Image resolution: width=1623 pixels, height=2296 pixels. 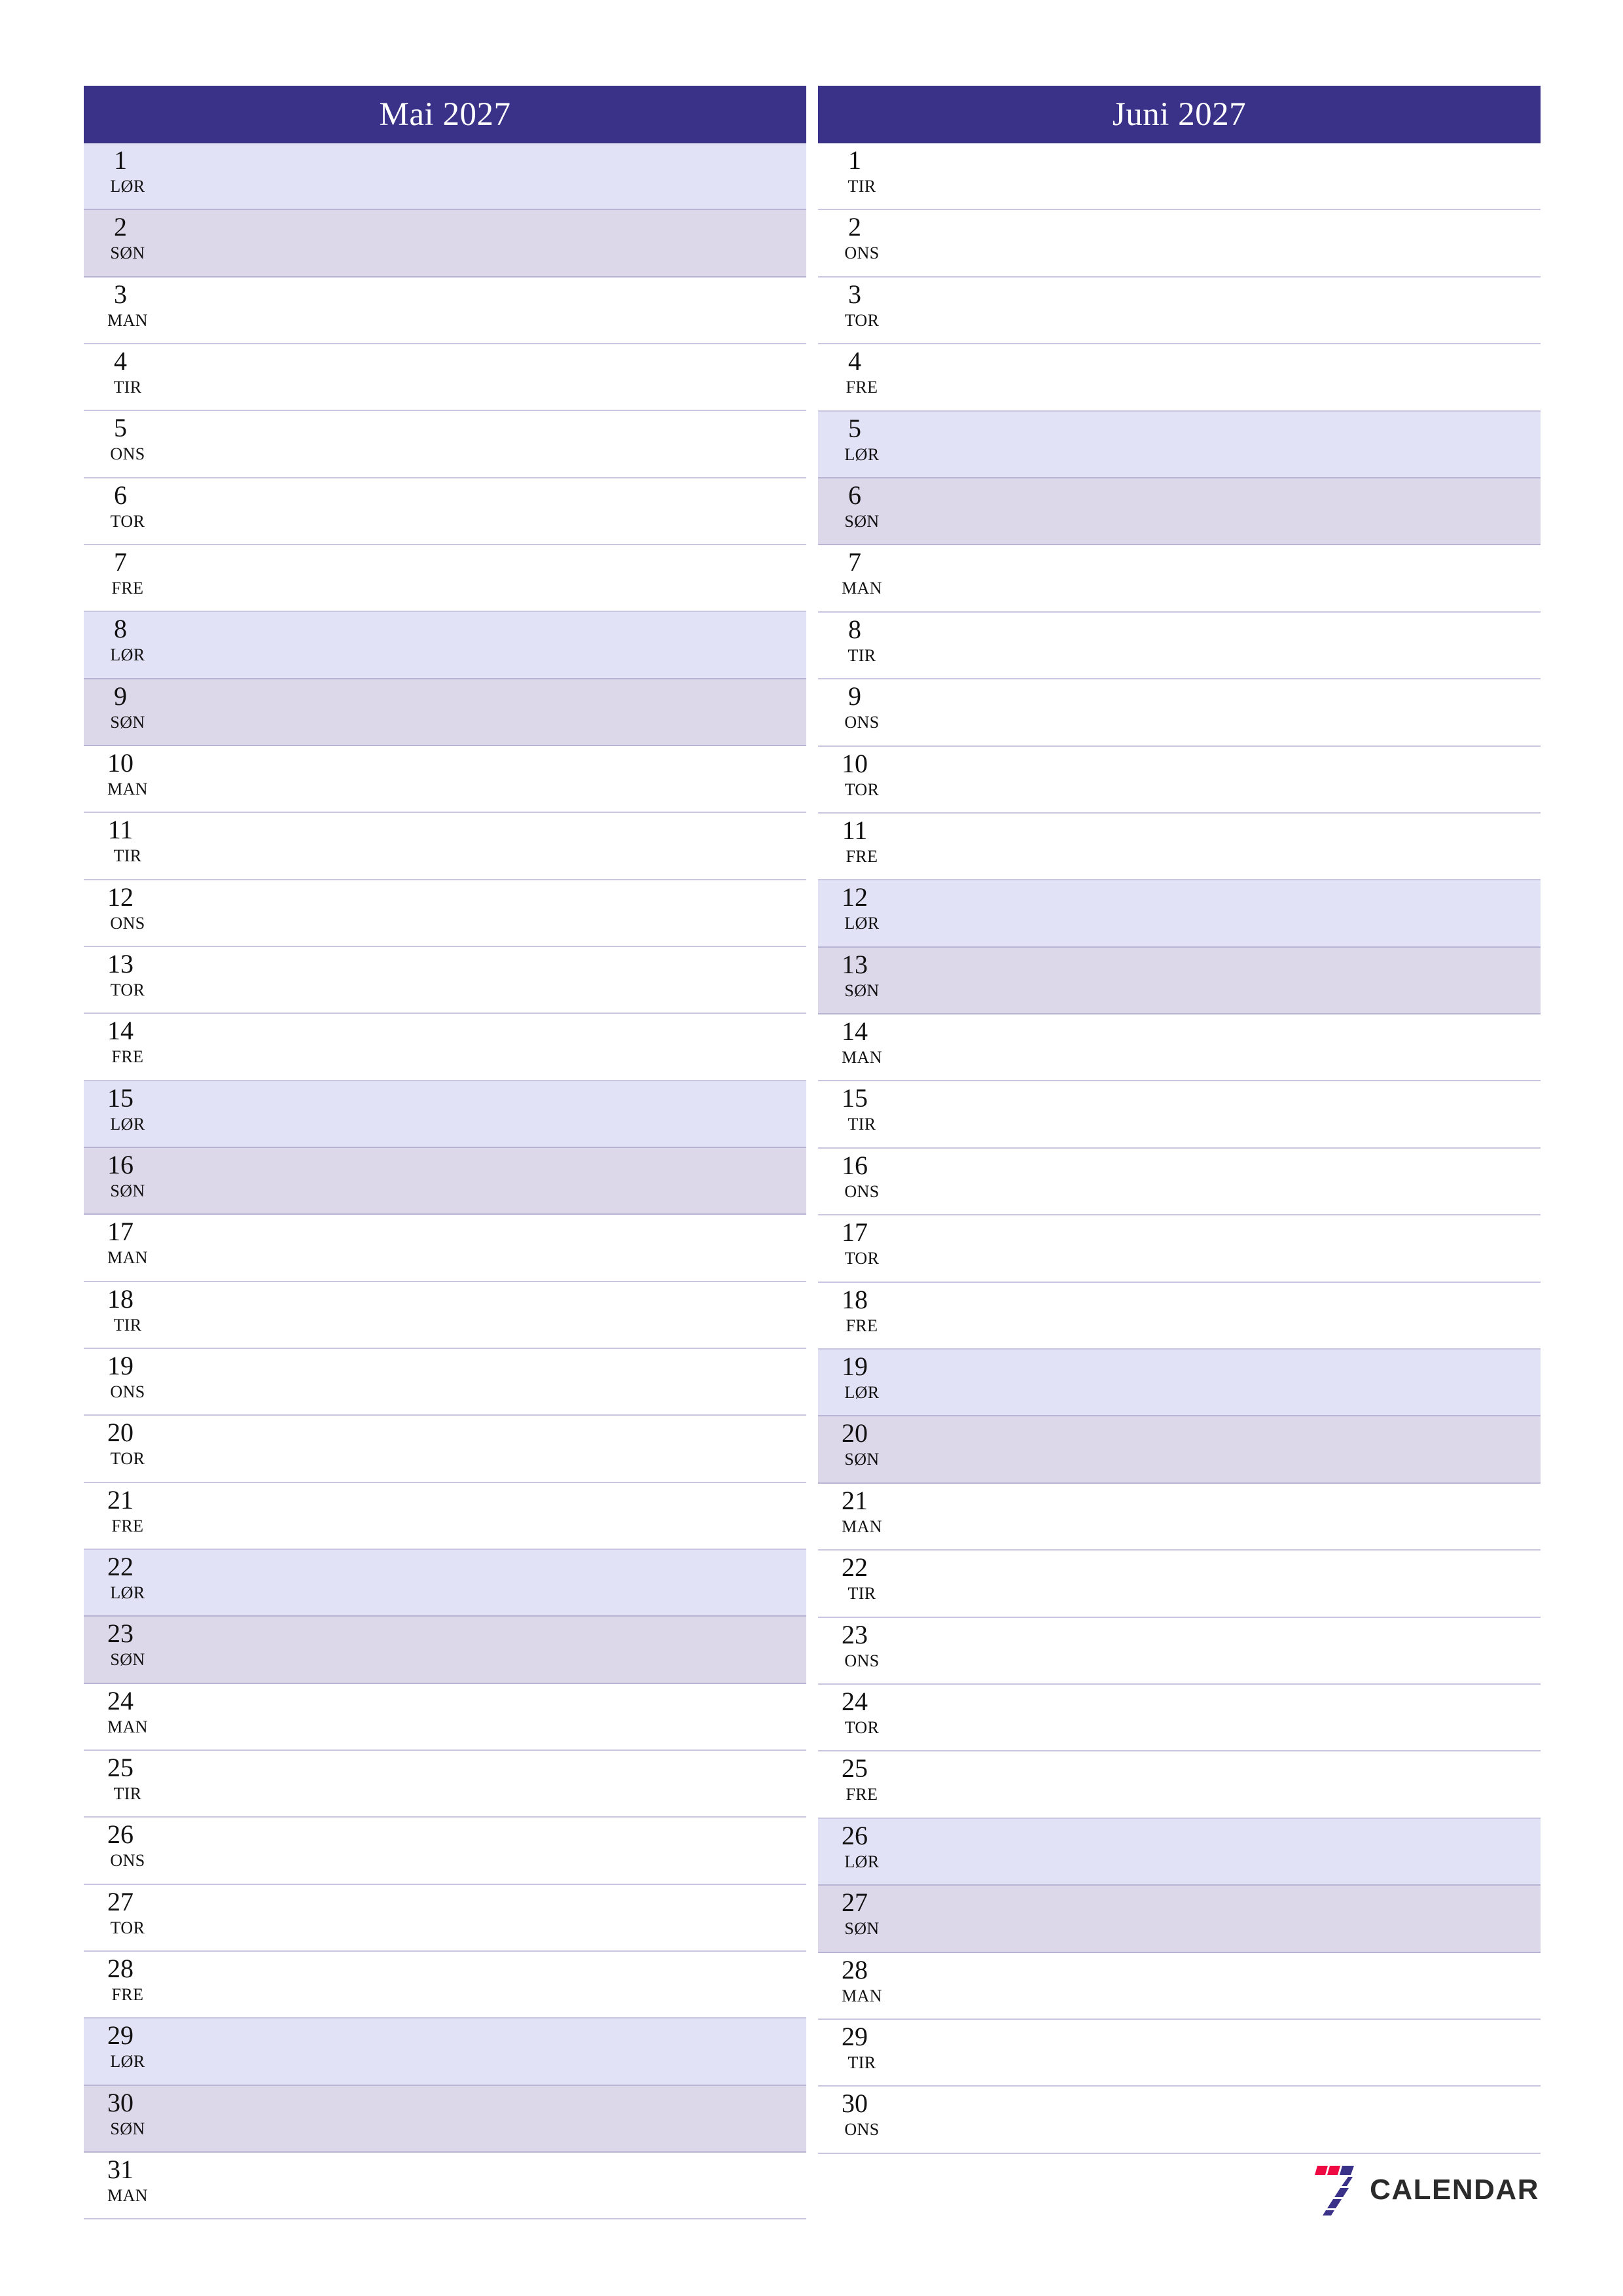 I want to click on day-row: 25 FRE, so click(x=1179, y=1785).